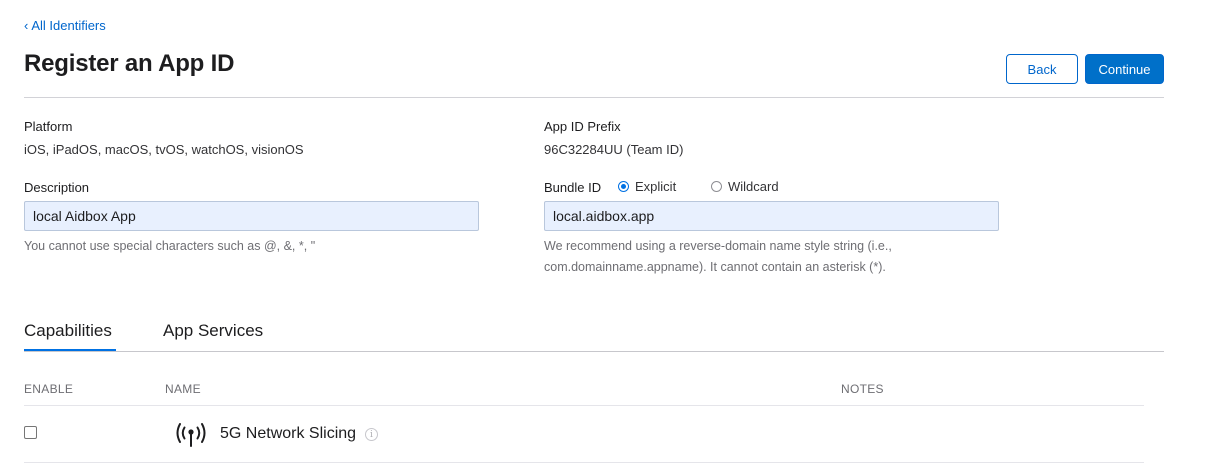  I want to click on wildcard-label: Wildcard, so click(753, 186).